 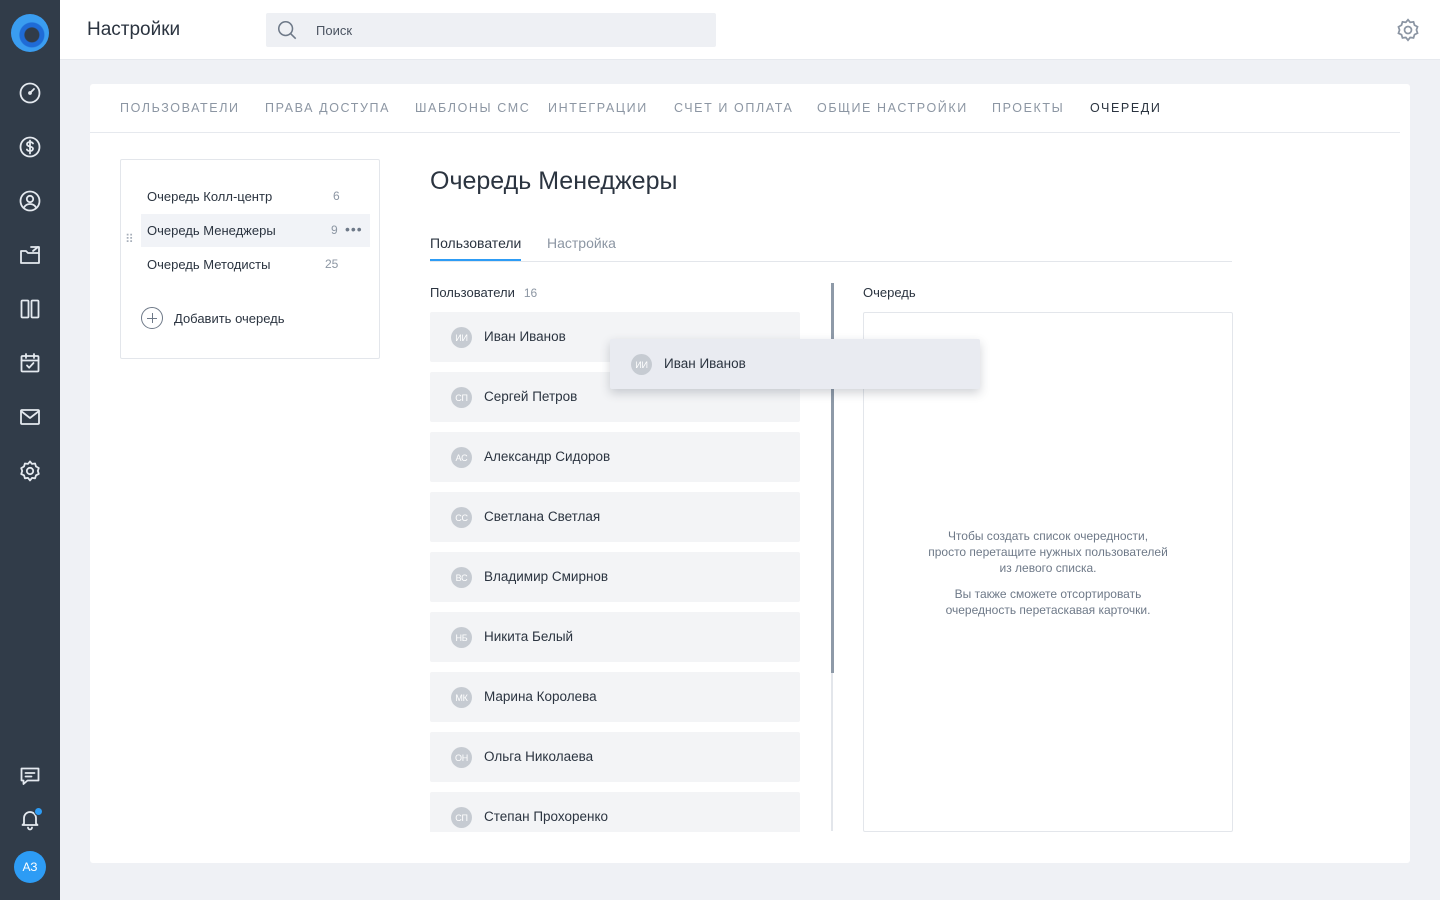 What do you see at coordinates (546, 816) in the screenshot?
I see `user-name: Степан Прохоренко` at bounding box center [546, 816].